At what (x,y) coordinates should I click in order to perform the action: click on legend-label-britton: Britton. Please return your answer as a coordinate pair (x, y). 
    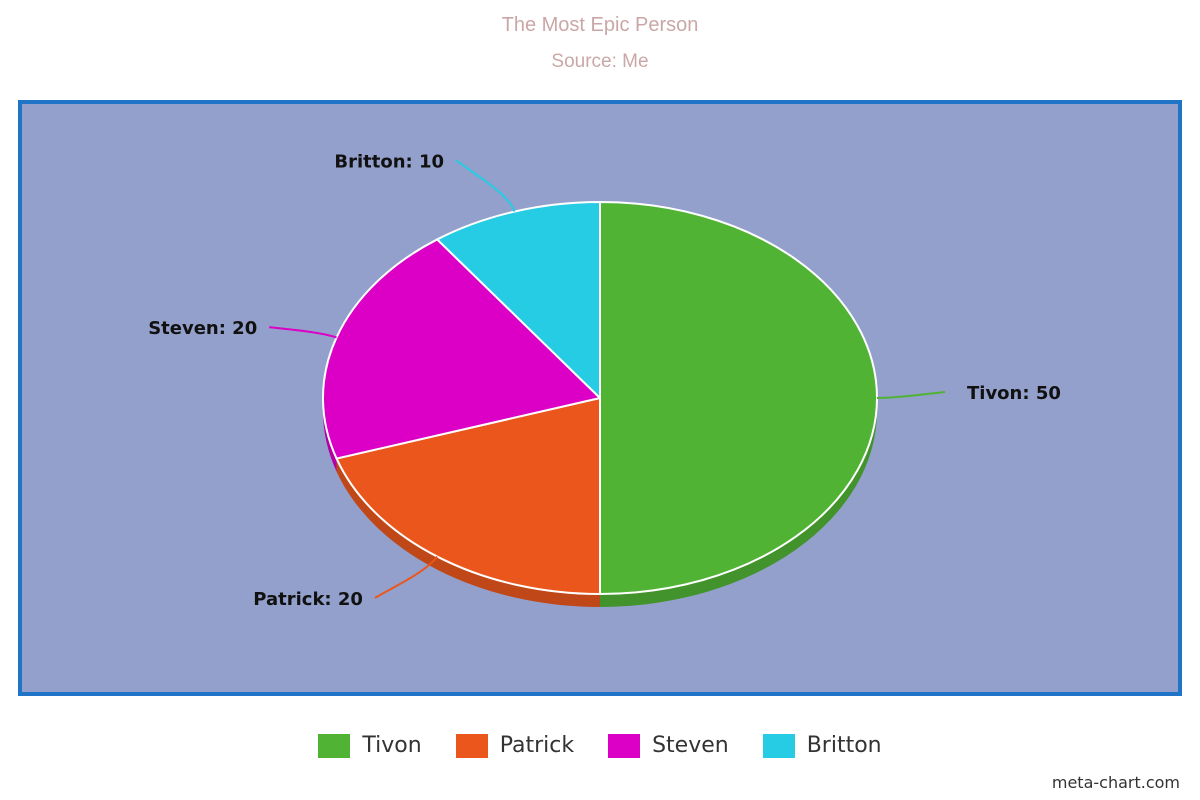
    Looking at the image, I should click on (844, 745).